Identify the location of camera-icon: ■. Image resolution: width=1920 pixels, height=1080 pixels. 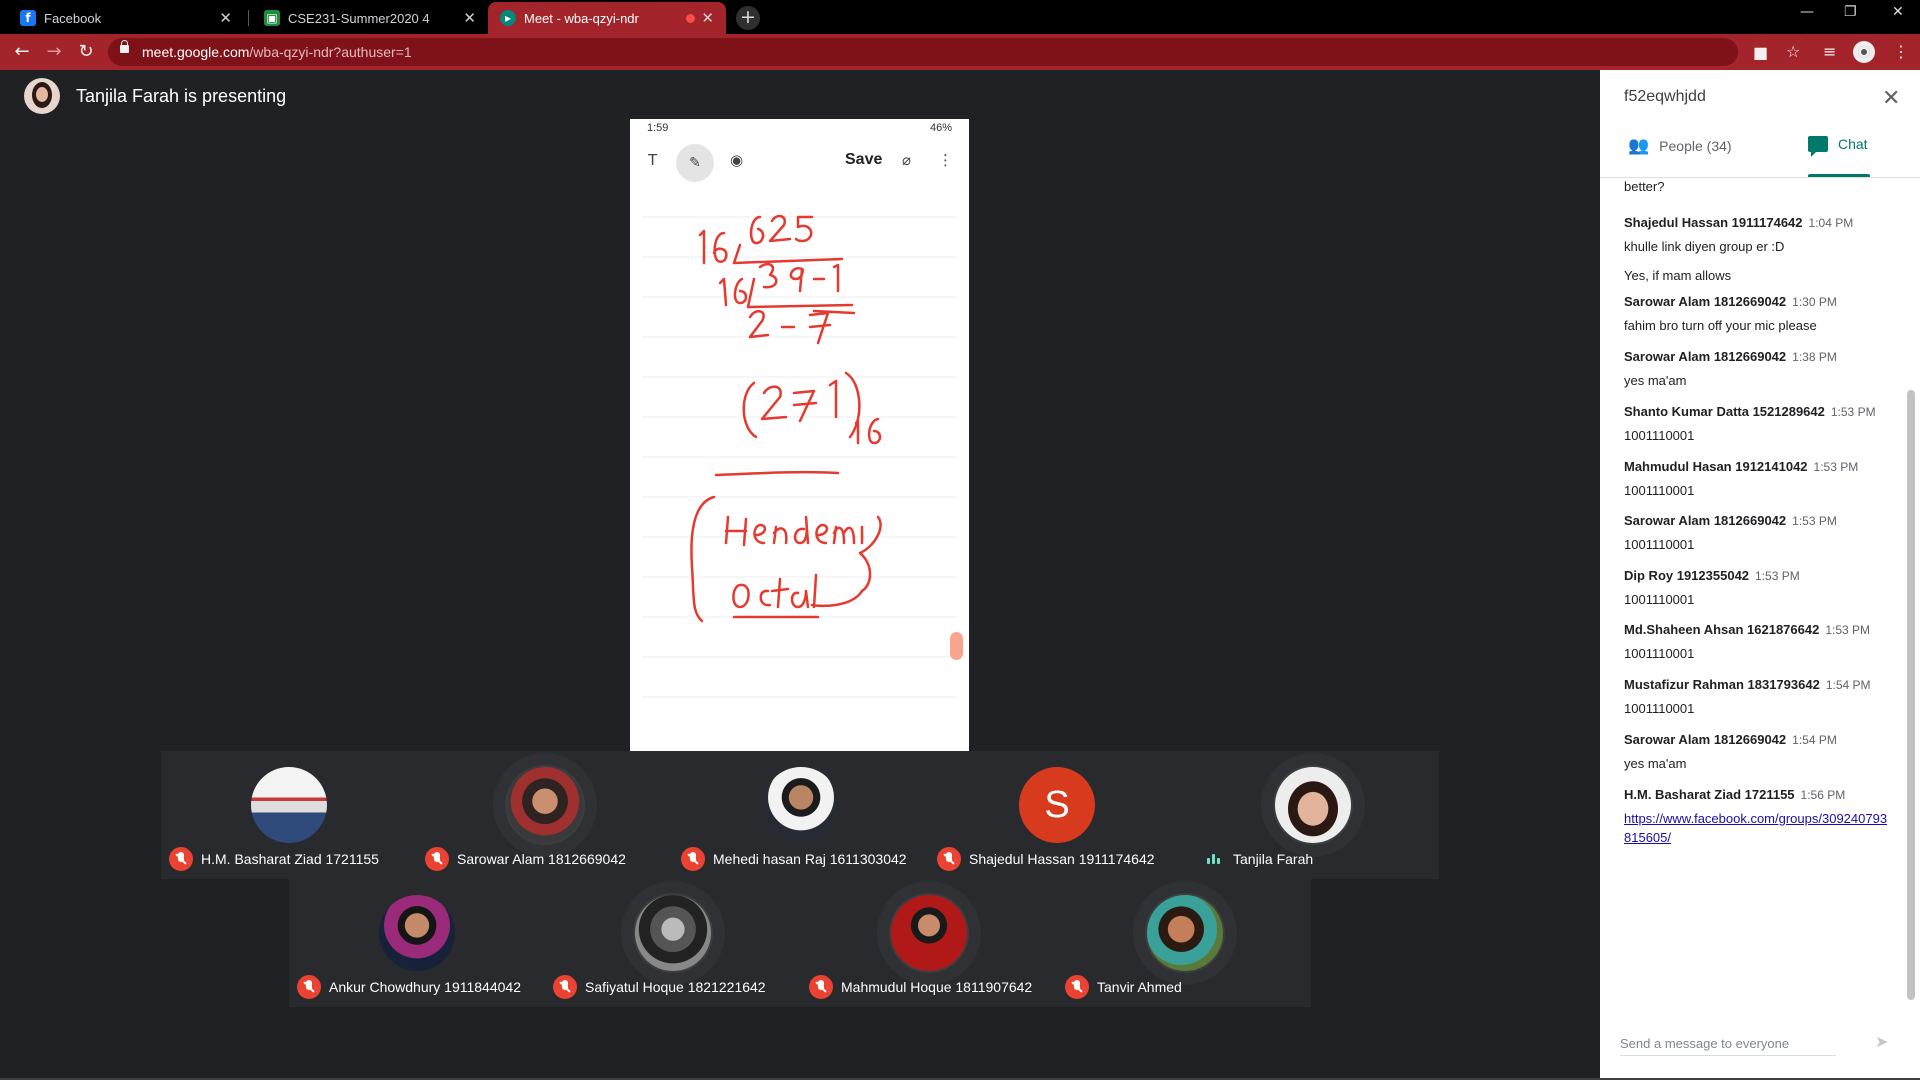
(1760, 52).